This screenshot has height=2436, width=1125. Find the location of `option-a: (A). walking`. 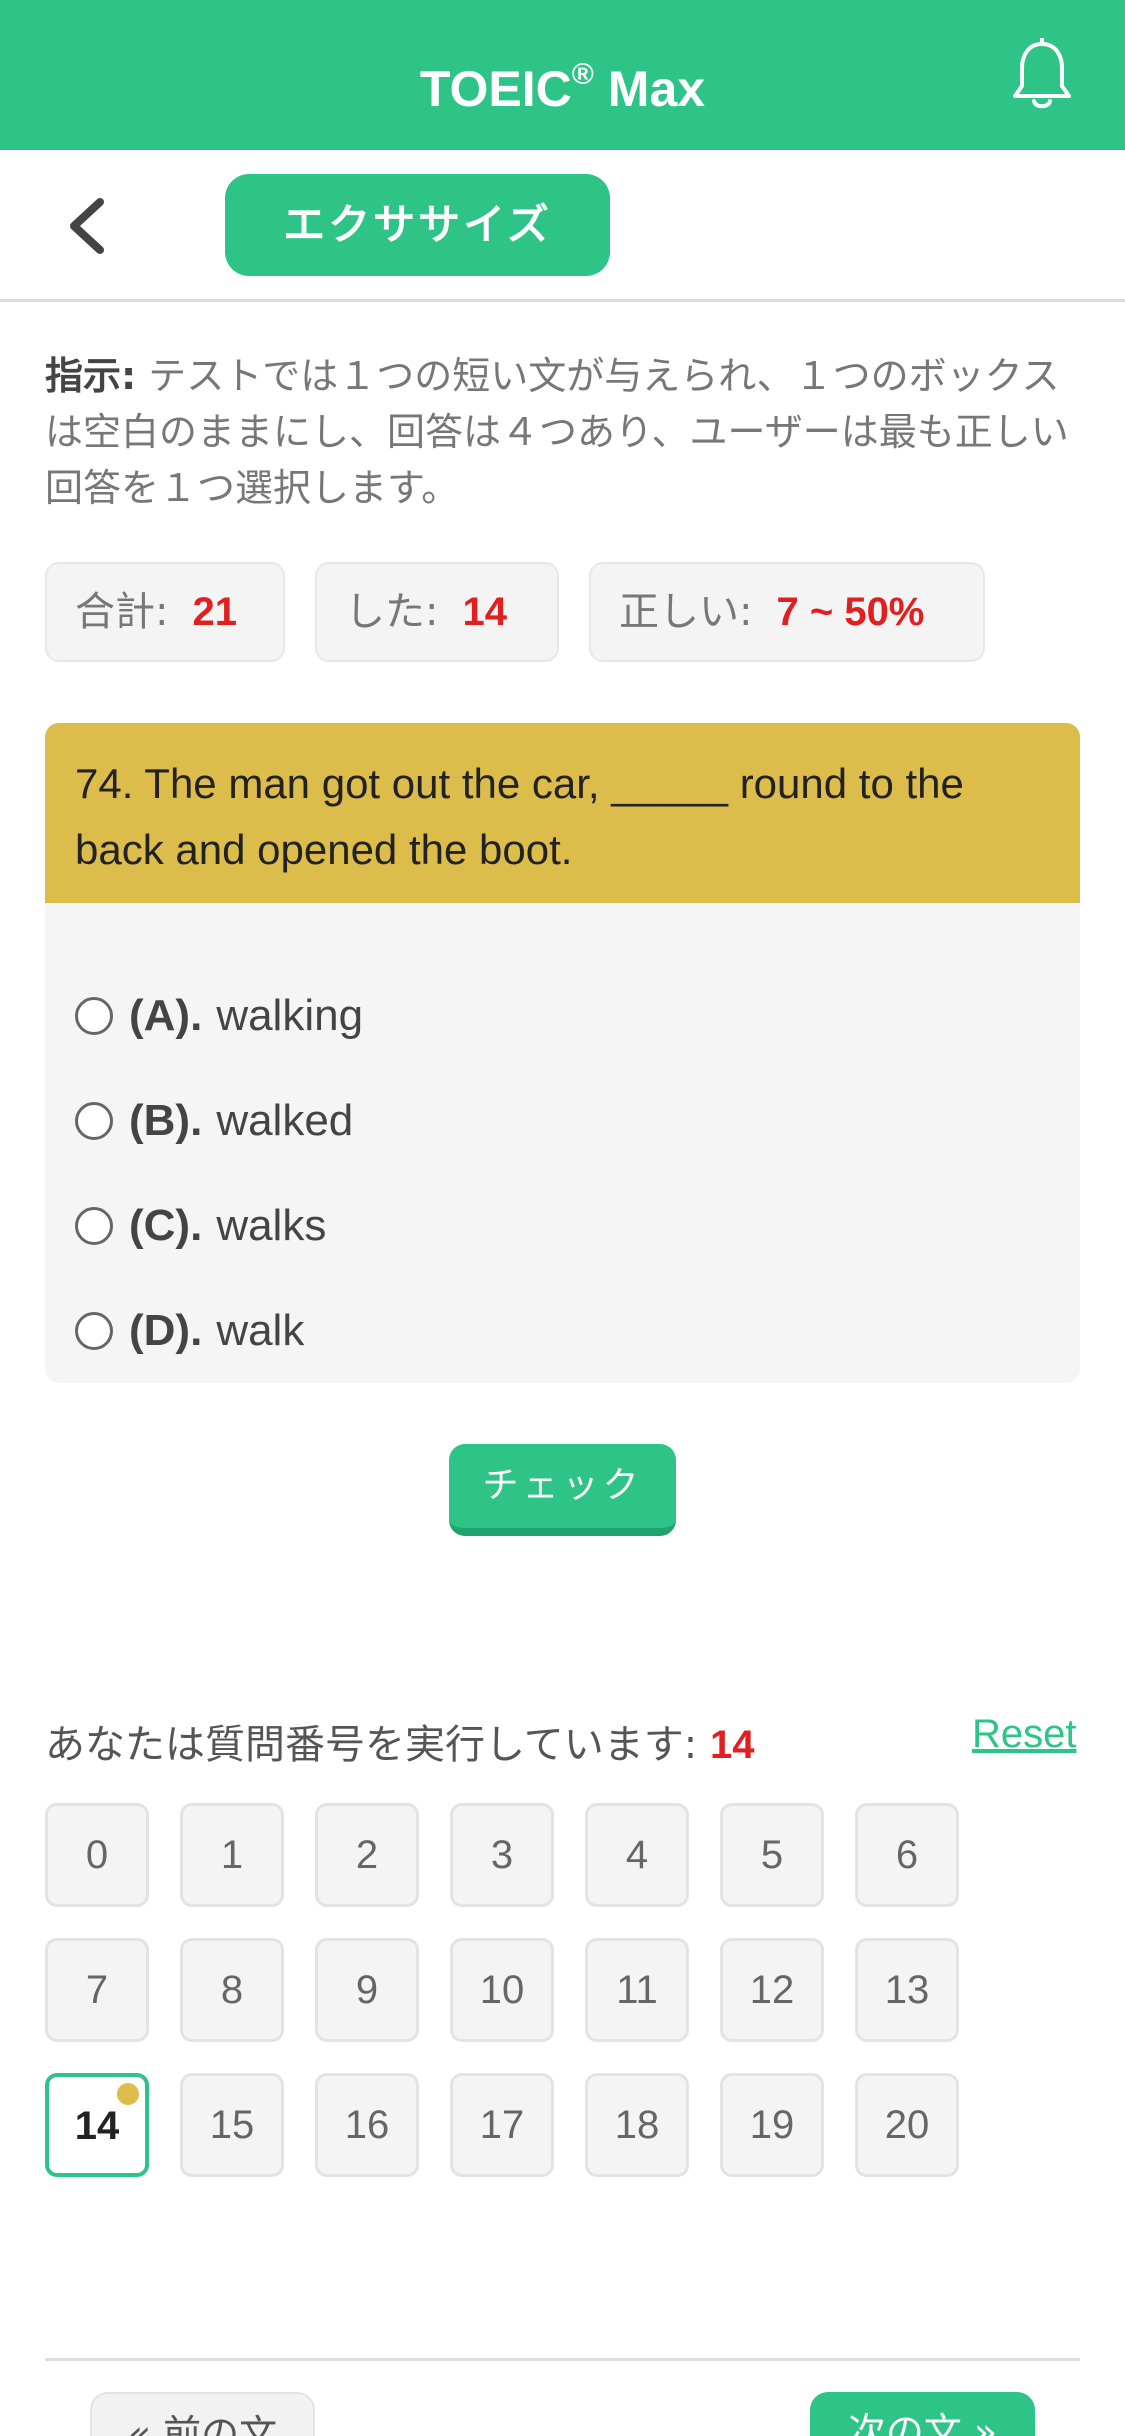

option-a: (A). walking is located at coordinates (219, 1016).